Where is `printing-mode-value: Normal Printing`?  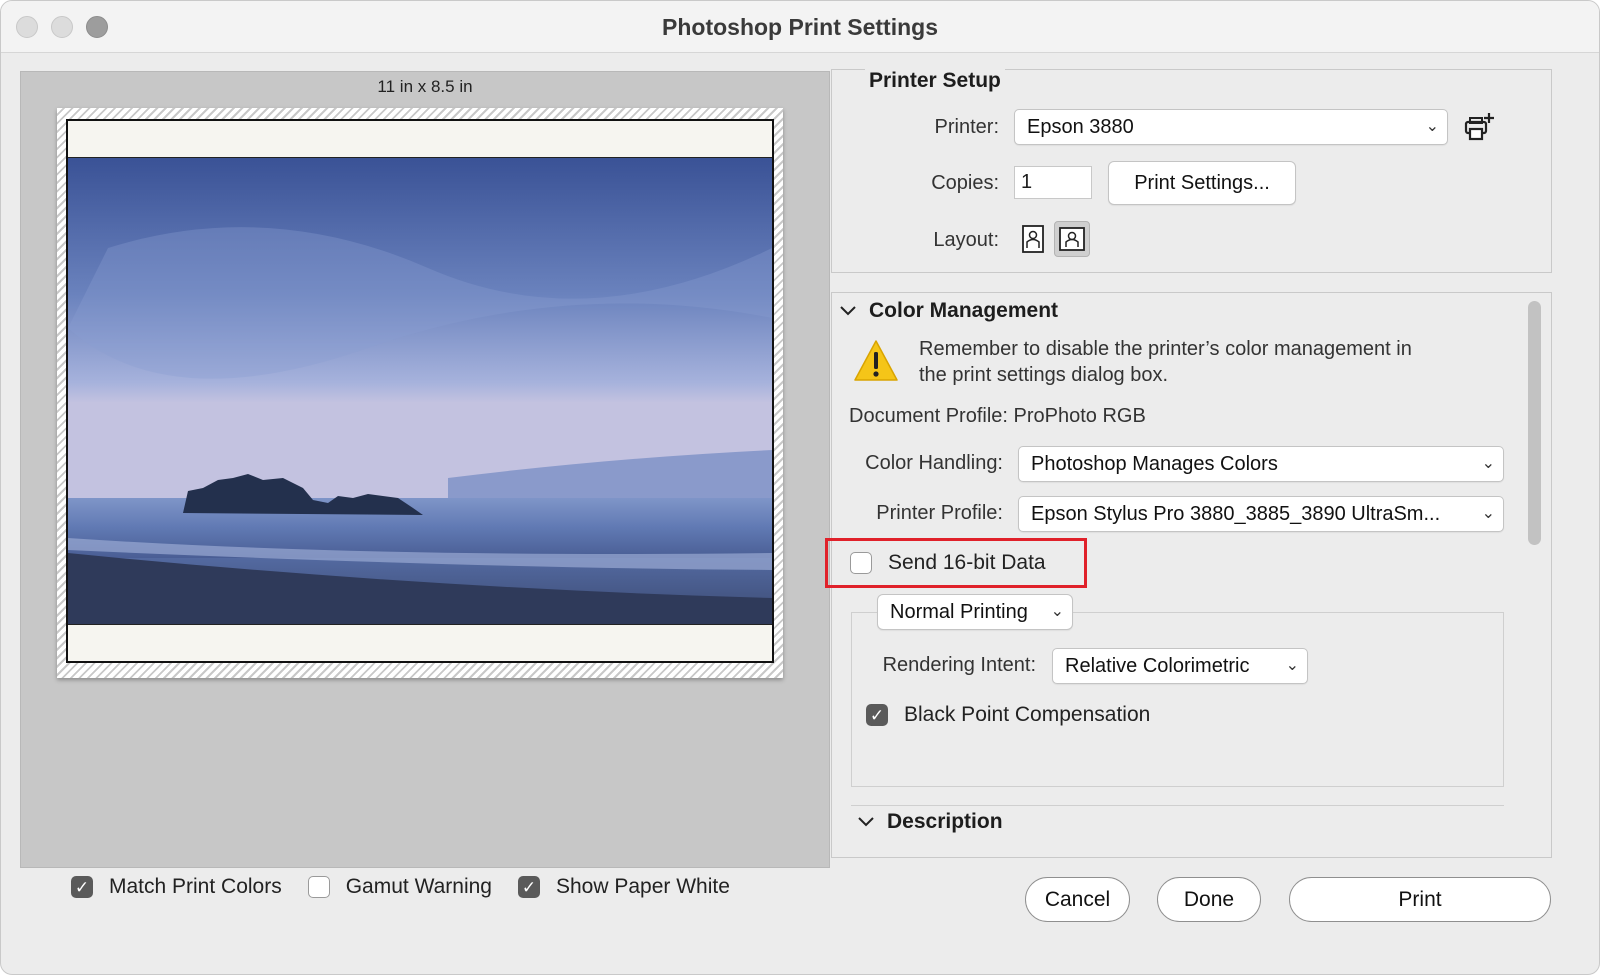 printing-mode-value: Normal Printing is located at coordinates (959, 611).